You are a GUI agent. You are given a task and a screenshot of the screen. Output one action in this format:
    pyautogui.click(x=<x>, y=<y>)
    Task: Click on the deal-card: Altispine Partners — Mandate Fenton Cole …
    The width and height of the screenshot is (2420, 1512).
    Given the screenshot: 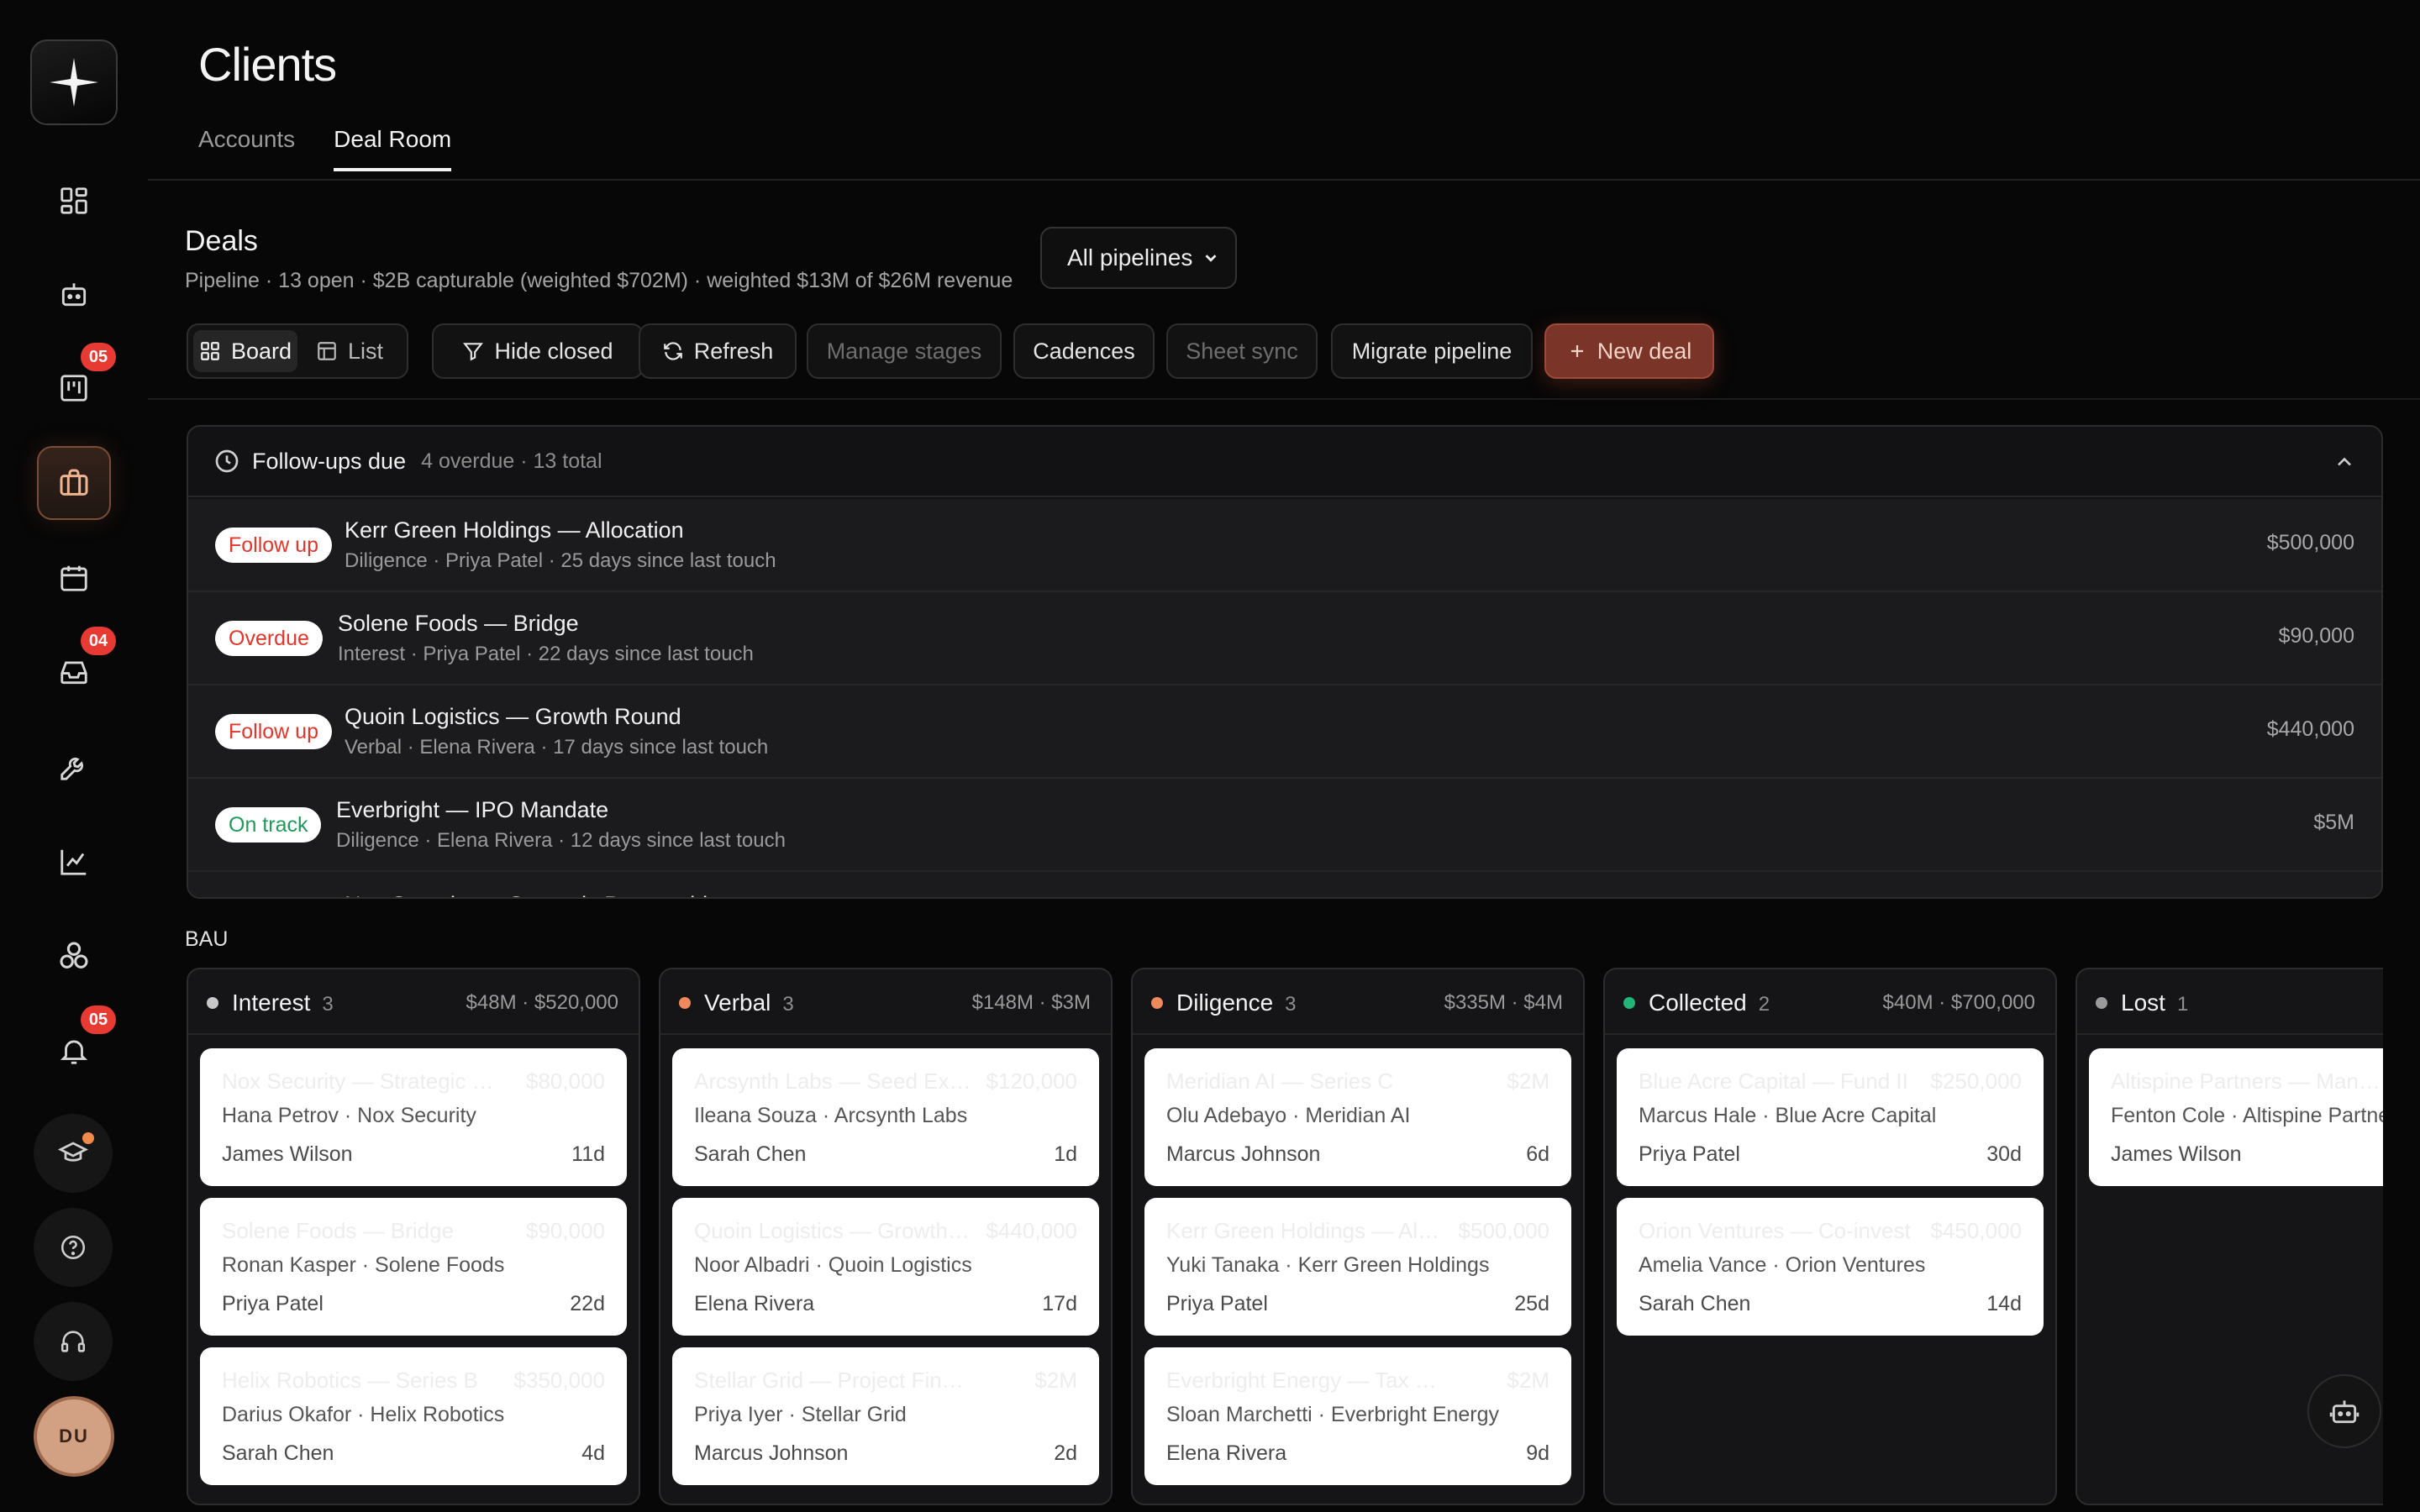 What is the action you would take?
    pyautogui.click(x=2236, y=1117)
    